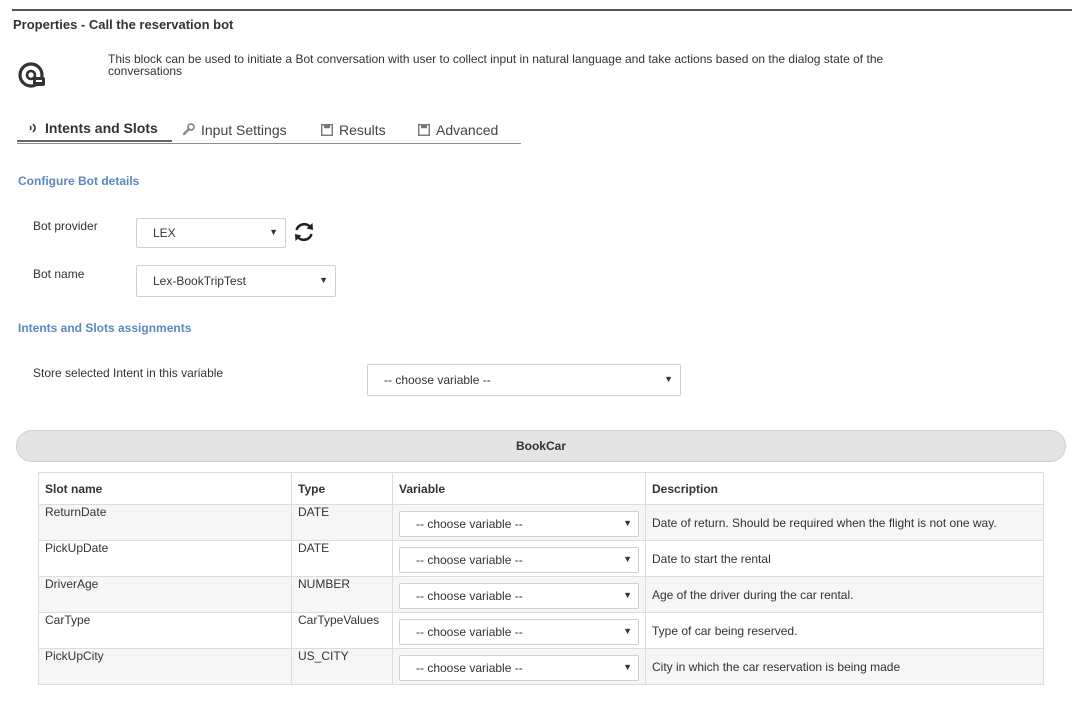 Image resolution: width=1085 pixels, height=707 pixels. I want to click on bot-provider-value: LEX, so click(164, 233).